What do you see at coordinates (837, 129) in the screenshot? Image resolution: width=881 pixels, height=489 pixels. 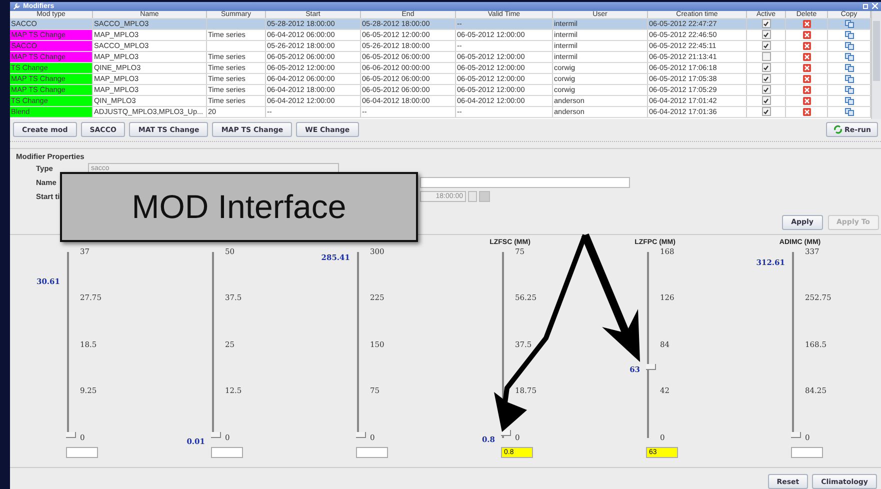 I see `refresh-icon` at bounding box center [837, 129].